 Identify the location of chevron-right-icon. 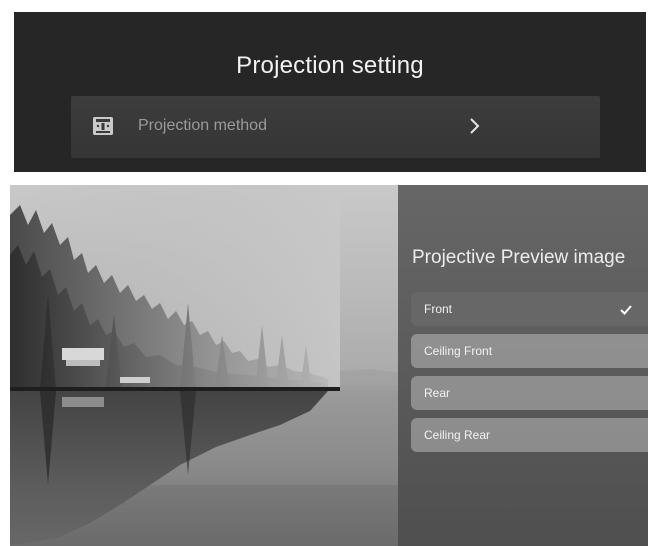
(475, 126).